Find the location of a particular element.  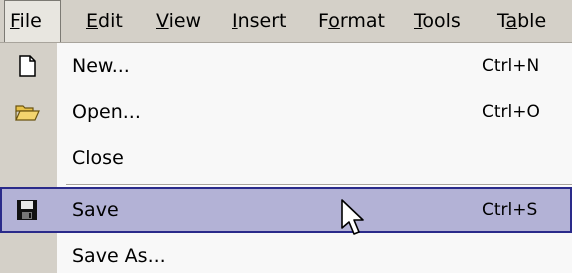

open-folder-icon is located at coordinates (27, 112).